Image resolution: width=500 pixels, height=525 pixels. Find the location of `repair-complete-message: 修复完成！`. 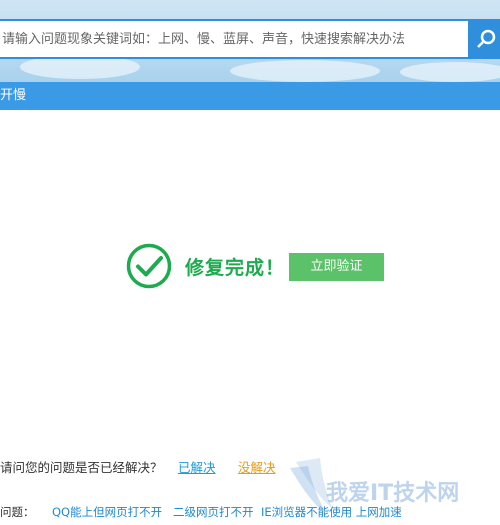

repair-complete-message: 修复完成！ is located at coordinates (235, 267).